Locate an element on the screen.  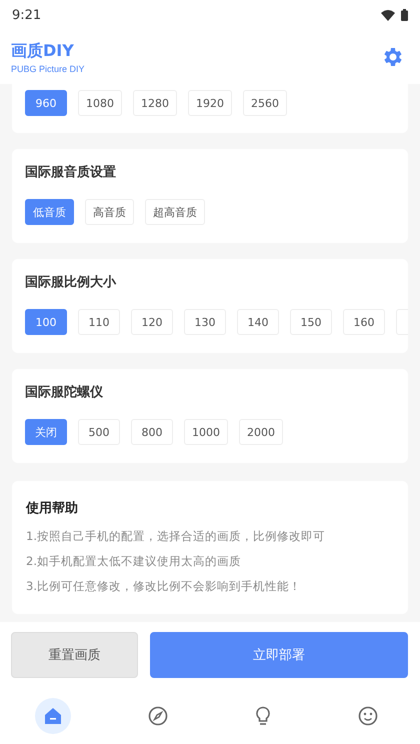
section-title: 国际服比例大小 is located at coordinates (71, 282).